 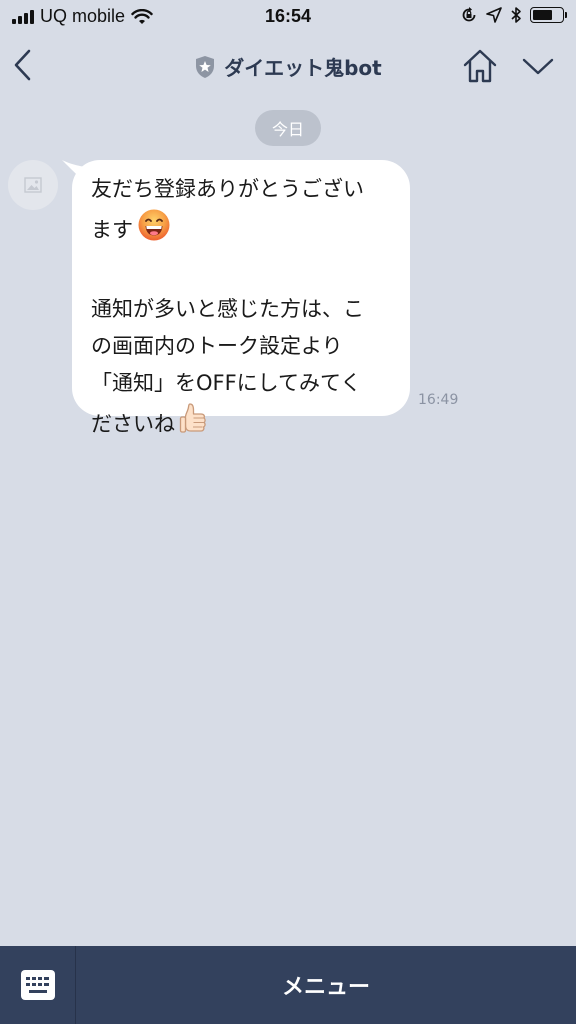 What do you see at coordinates (326, 985) in the screenshot?
I see `rich-menu-button: メニュー` at bounding box center [326, 985].